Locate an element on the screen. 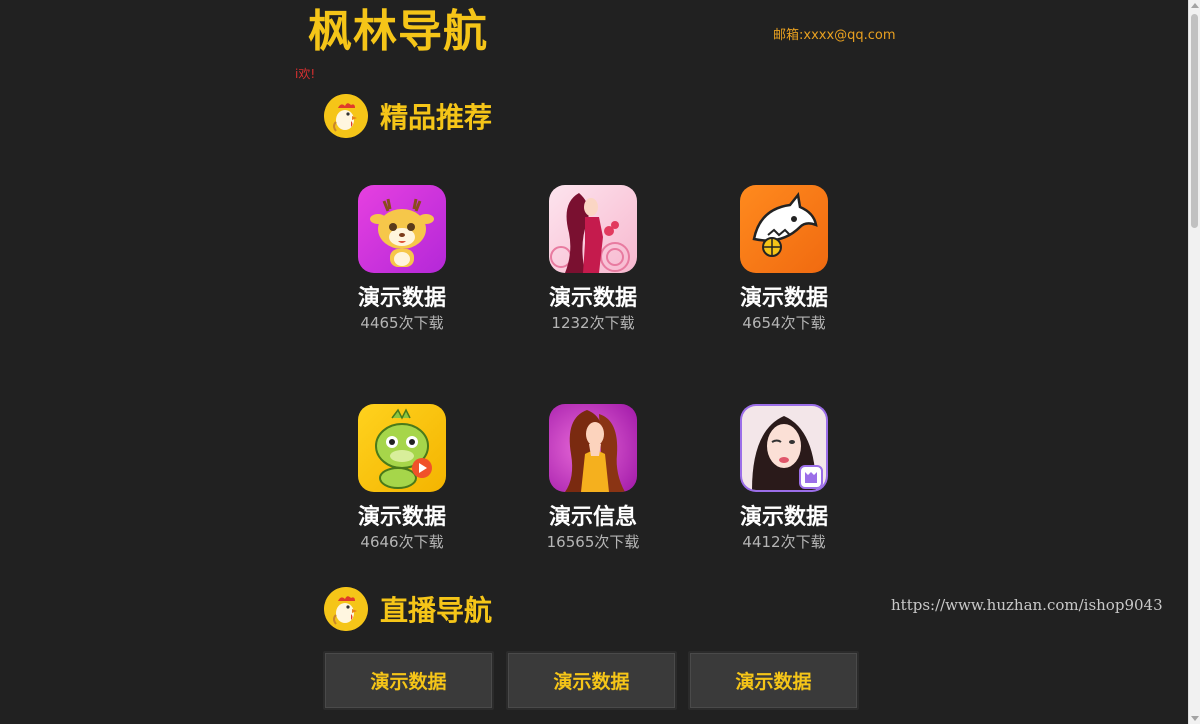 The image size is (1200, 724). vertical-scrollbar is located at coordinates (1194, 362).